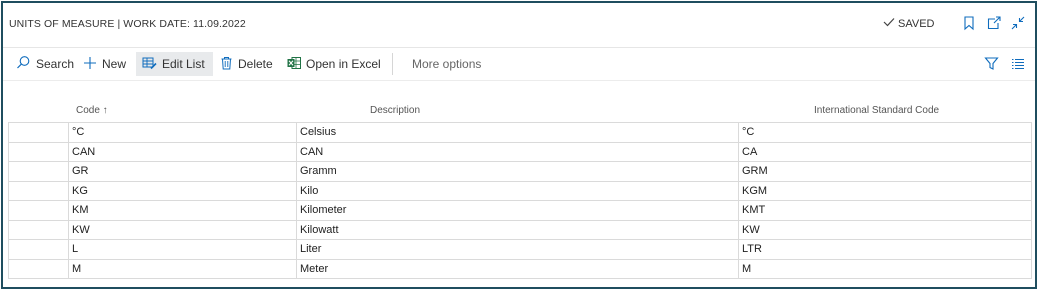  I want to click on more-options-button: More options, so click(446, 64).